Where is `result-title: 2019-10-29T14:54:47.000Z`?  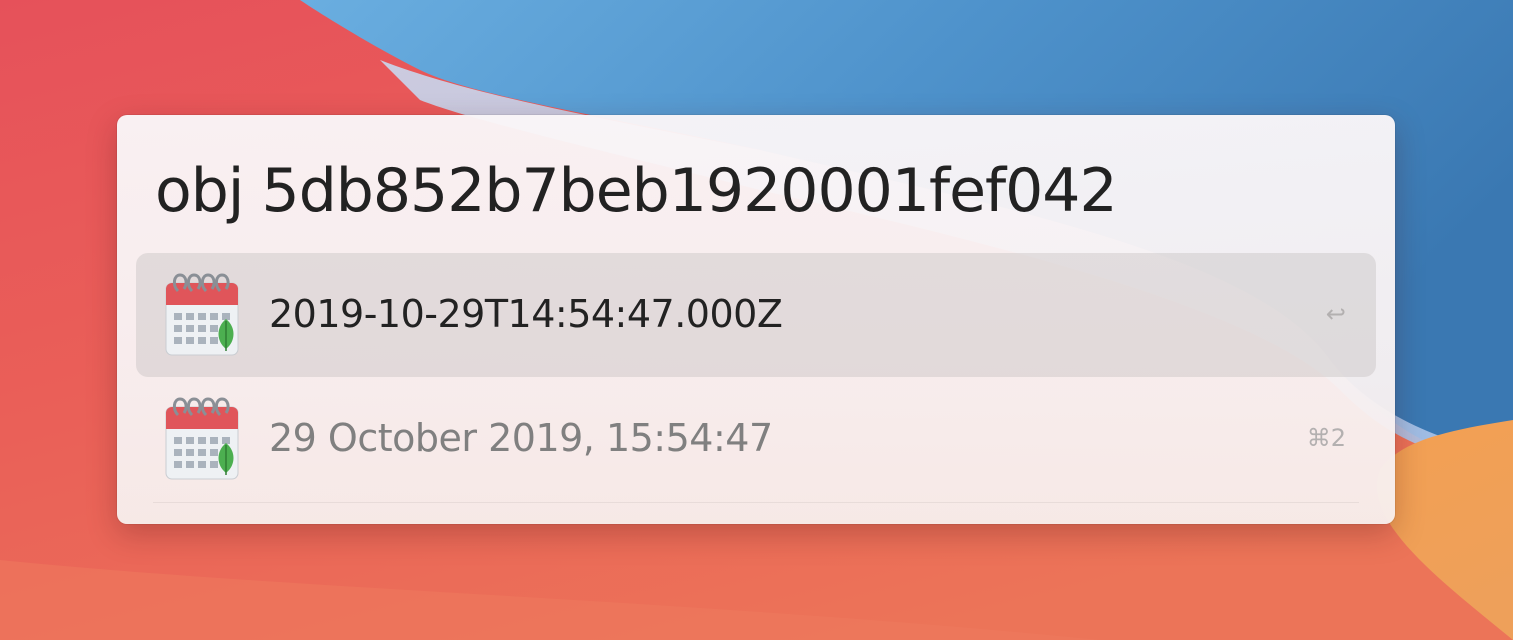
result-title: 2019-10-29T14:54:47.000Z is located at coordinates (526, 314).